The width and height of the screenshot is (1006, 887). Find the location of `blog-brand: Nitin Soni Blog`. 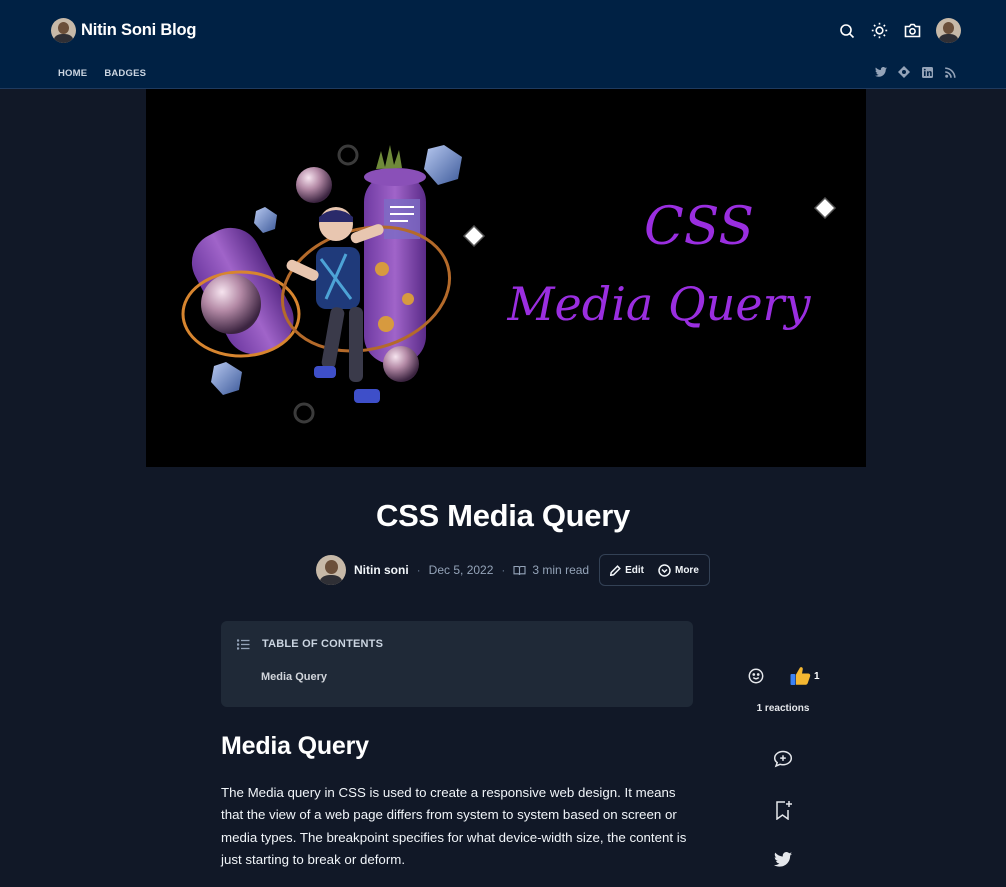

blog-brand: Nitin Soni Blog is located at coordinates (123, 30).